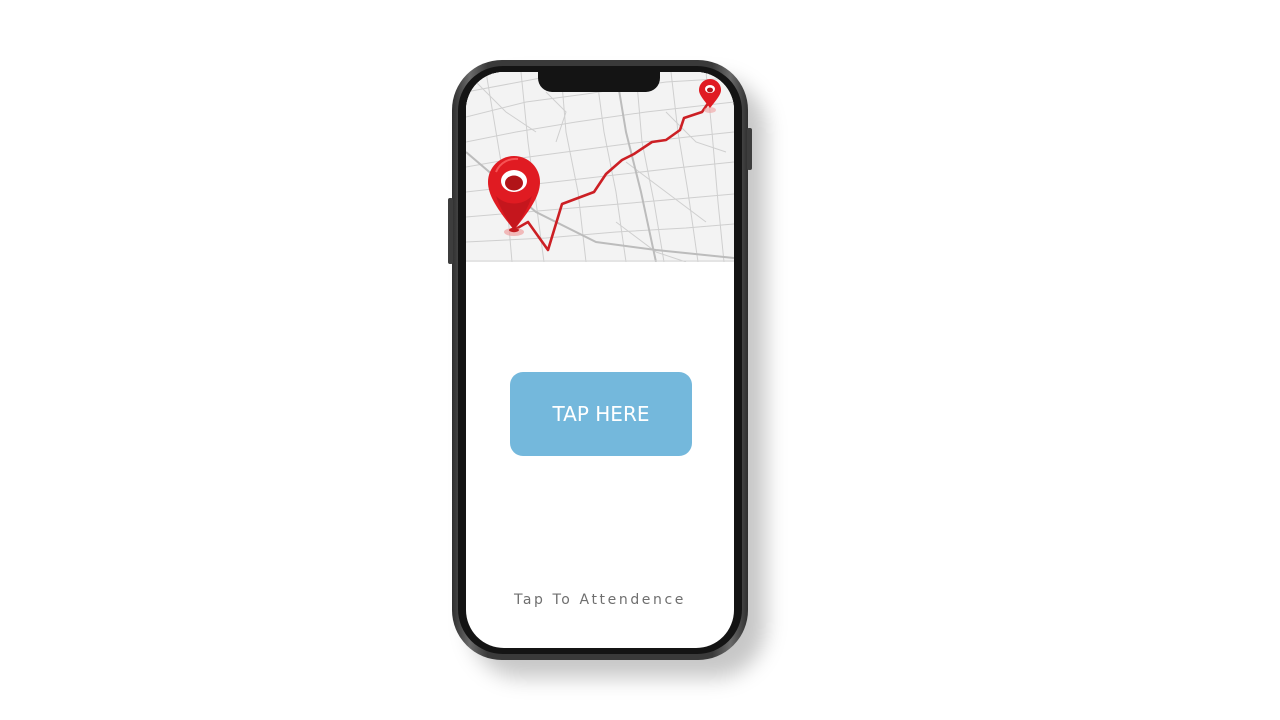 The height and width of the screenshot is (720, 1280). What do you see at coordinates (600, 600) in the screenshot?
I see `tap-to-attendence-caption: Tap To Attendence` at bounding box center [600, 600].